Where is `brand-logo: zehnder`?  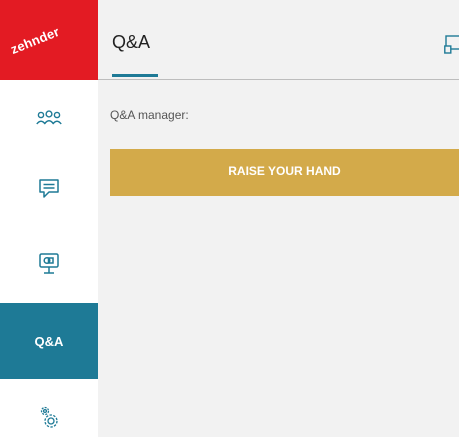
brand-logo: zehnder is located at coordinates (49, 40).